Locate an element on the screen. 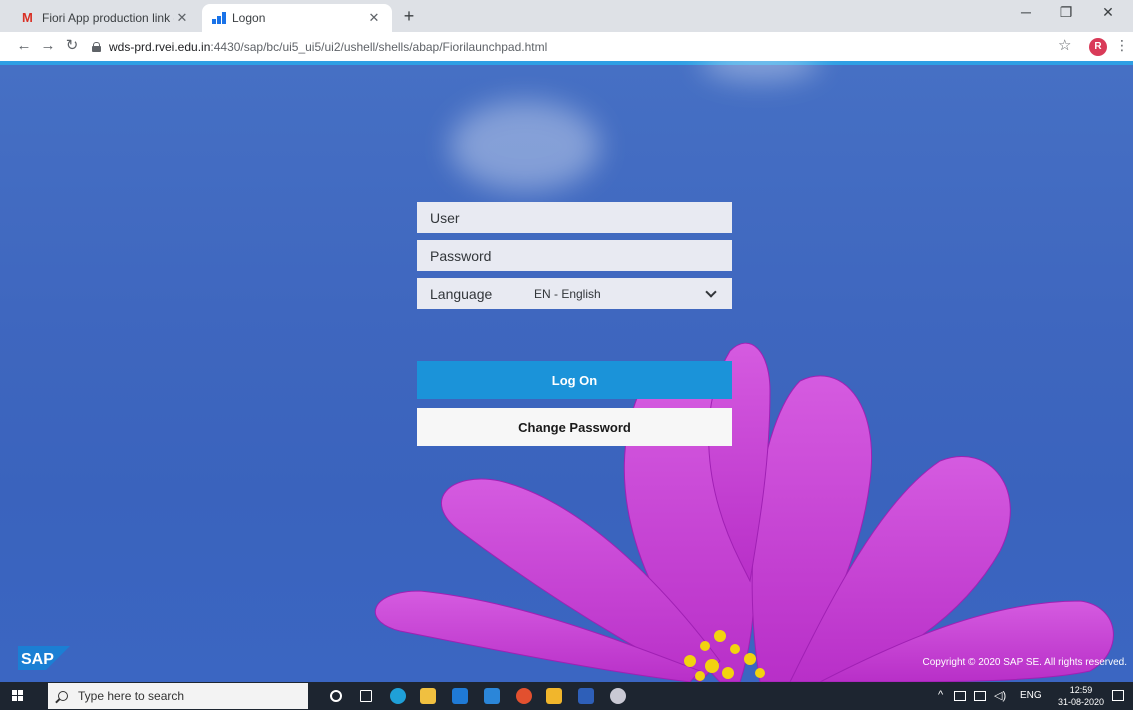 The image size is (1133, 710). edge-icon is located at coordinates (398, 696).